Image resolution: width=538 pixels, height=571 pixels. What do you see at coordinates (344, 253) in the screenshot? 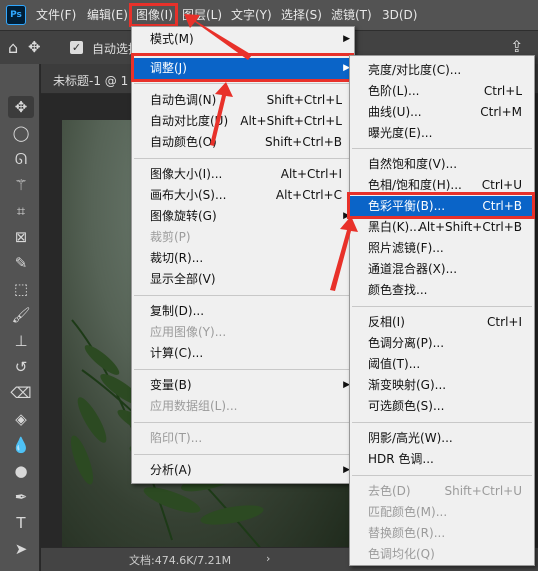
I see `arrow-to-color-balance` at bounding box center [344, 253].